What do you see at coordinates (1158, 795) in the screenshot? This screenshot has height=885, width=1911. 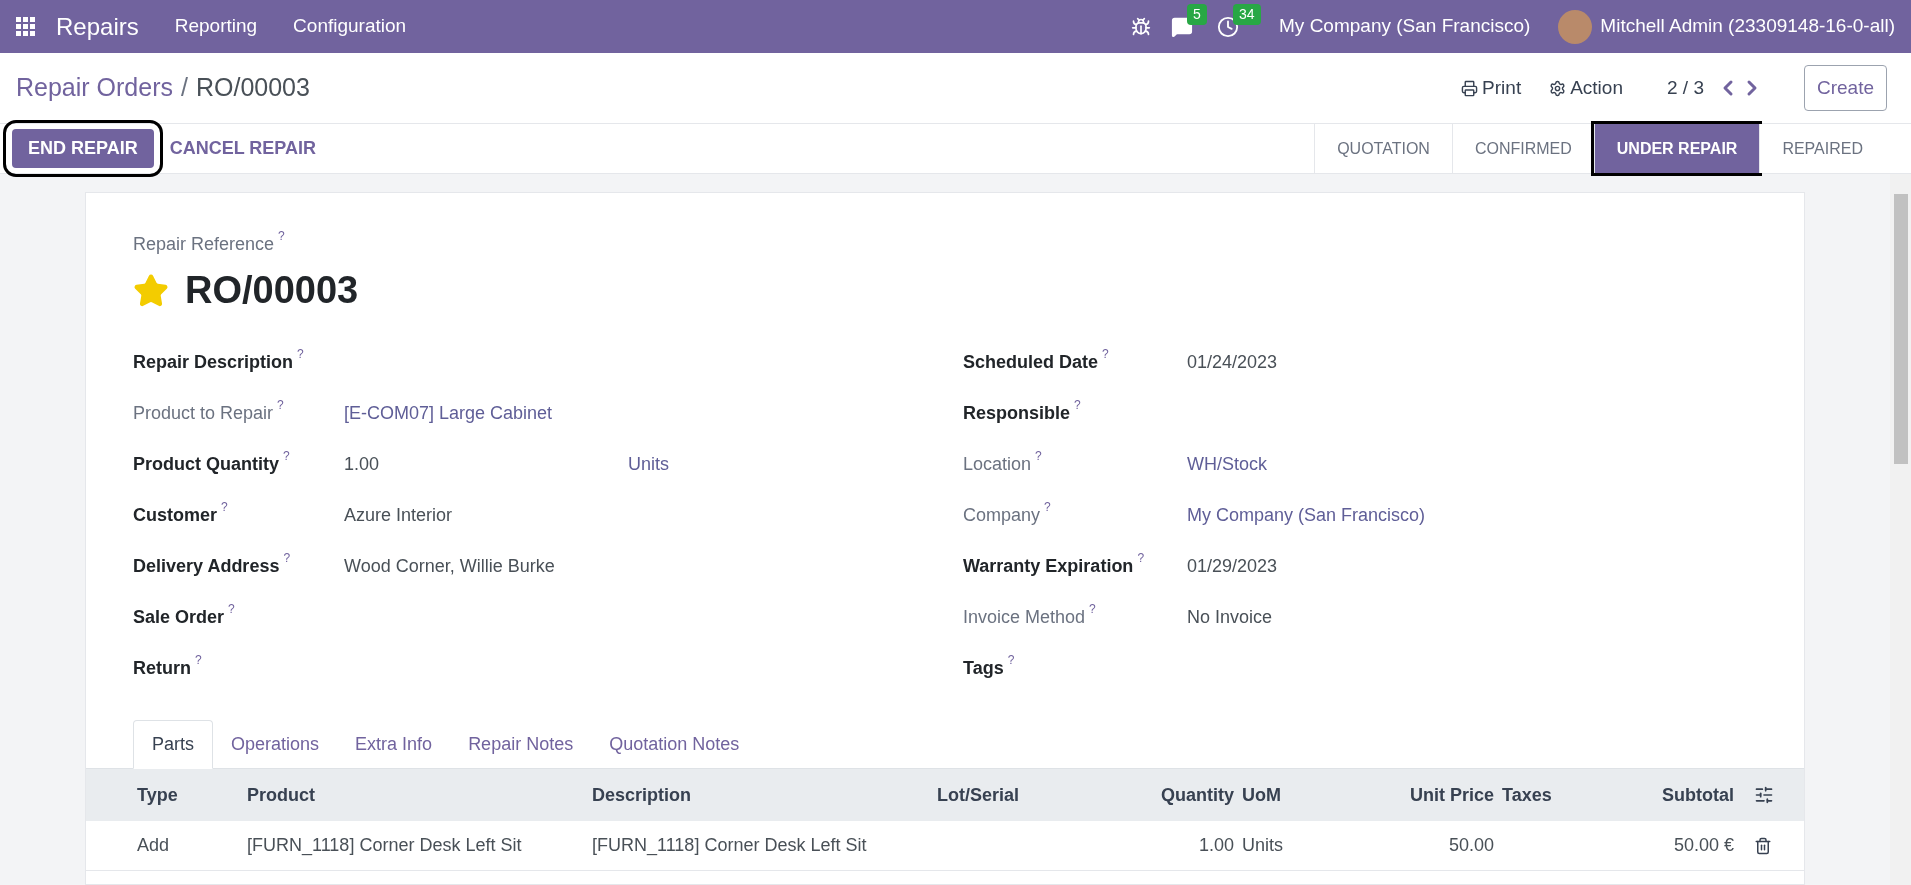 I see `column-header: Quantity` at bounding box center [1158, 795].